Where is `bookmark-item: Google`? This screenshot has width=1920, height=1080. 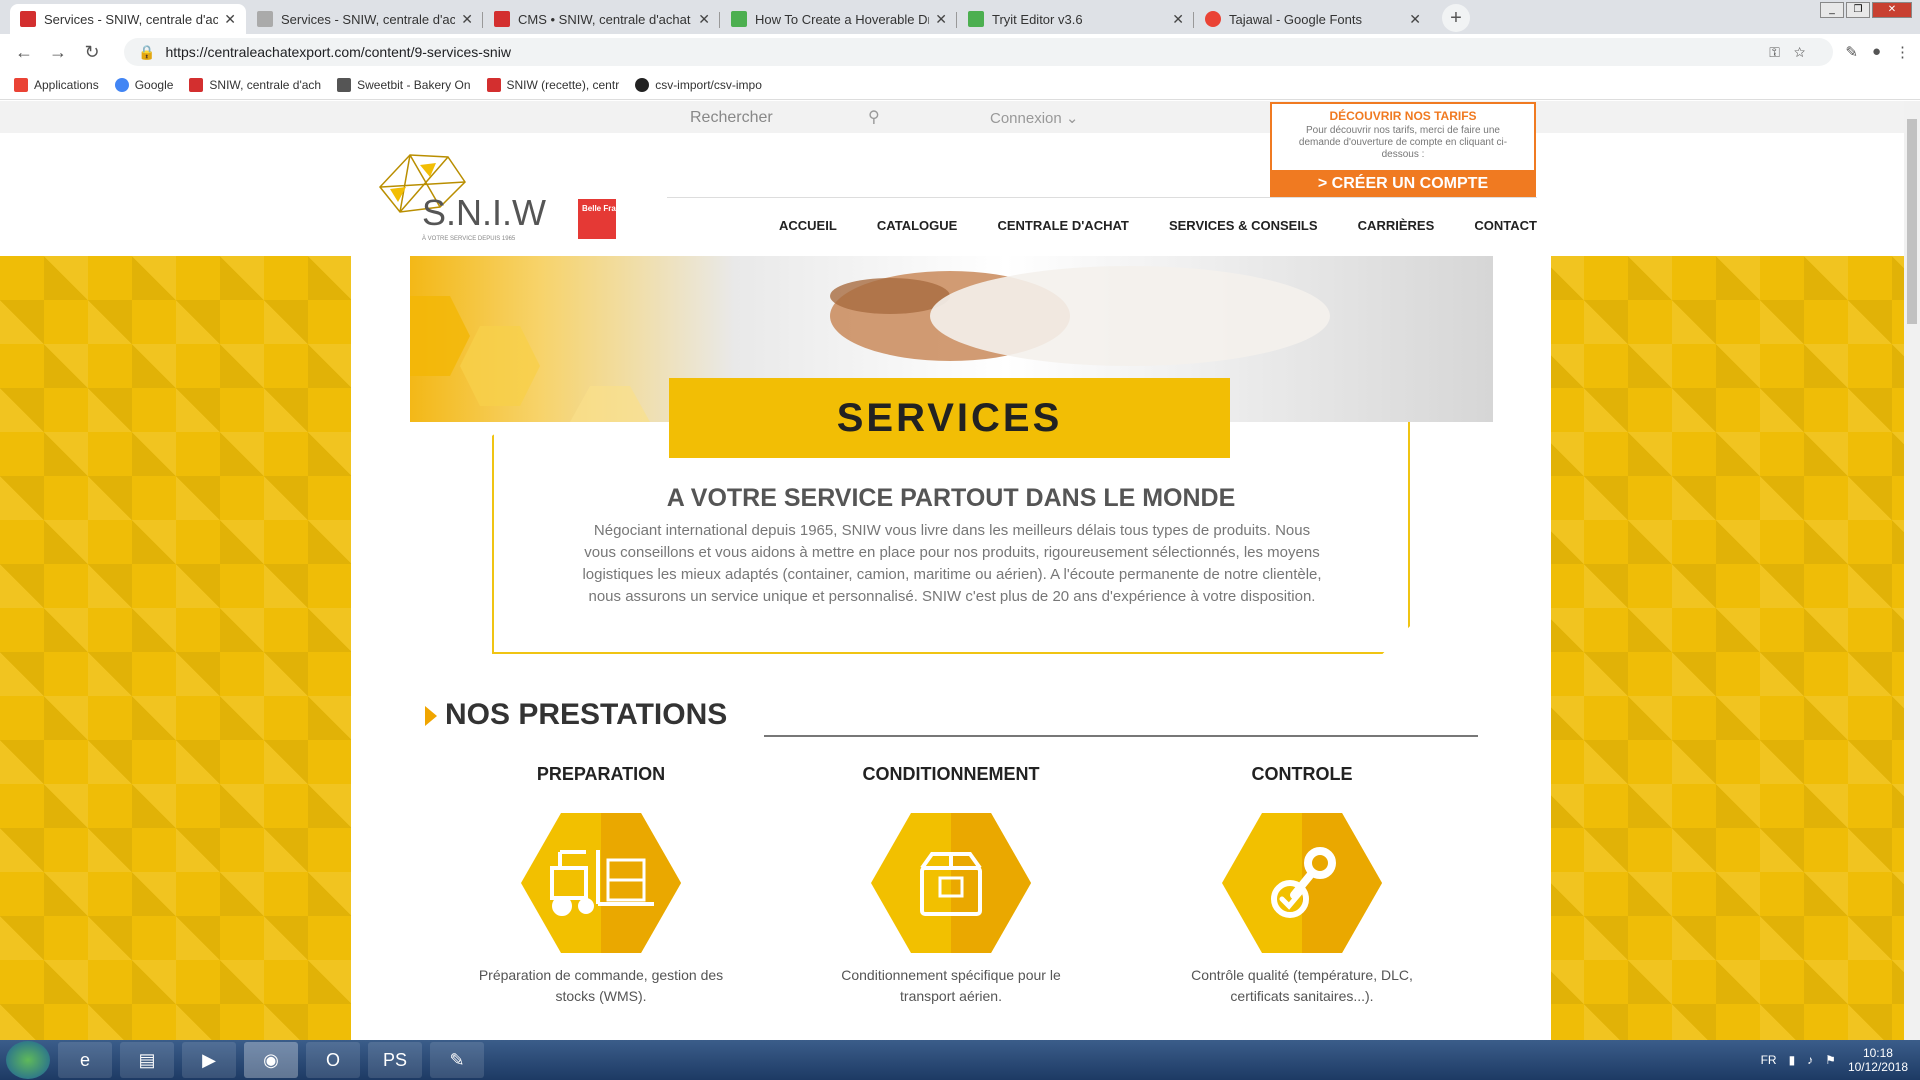
bookmark-item: Google is located at coordinates (144, 84).